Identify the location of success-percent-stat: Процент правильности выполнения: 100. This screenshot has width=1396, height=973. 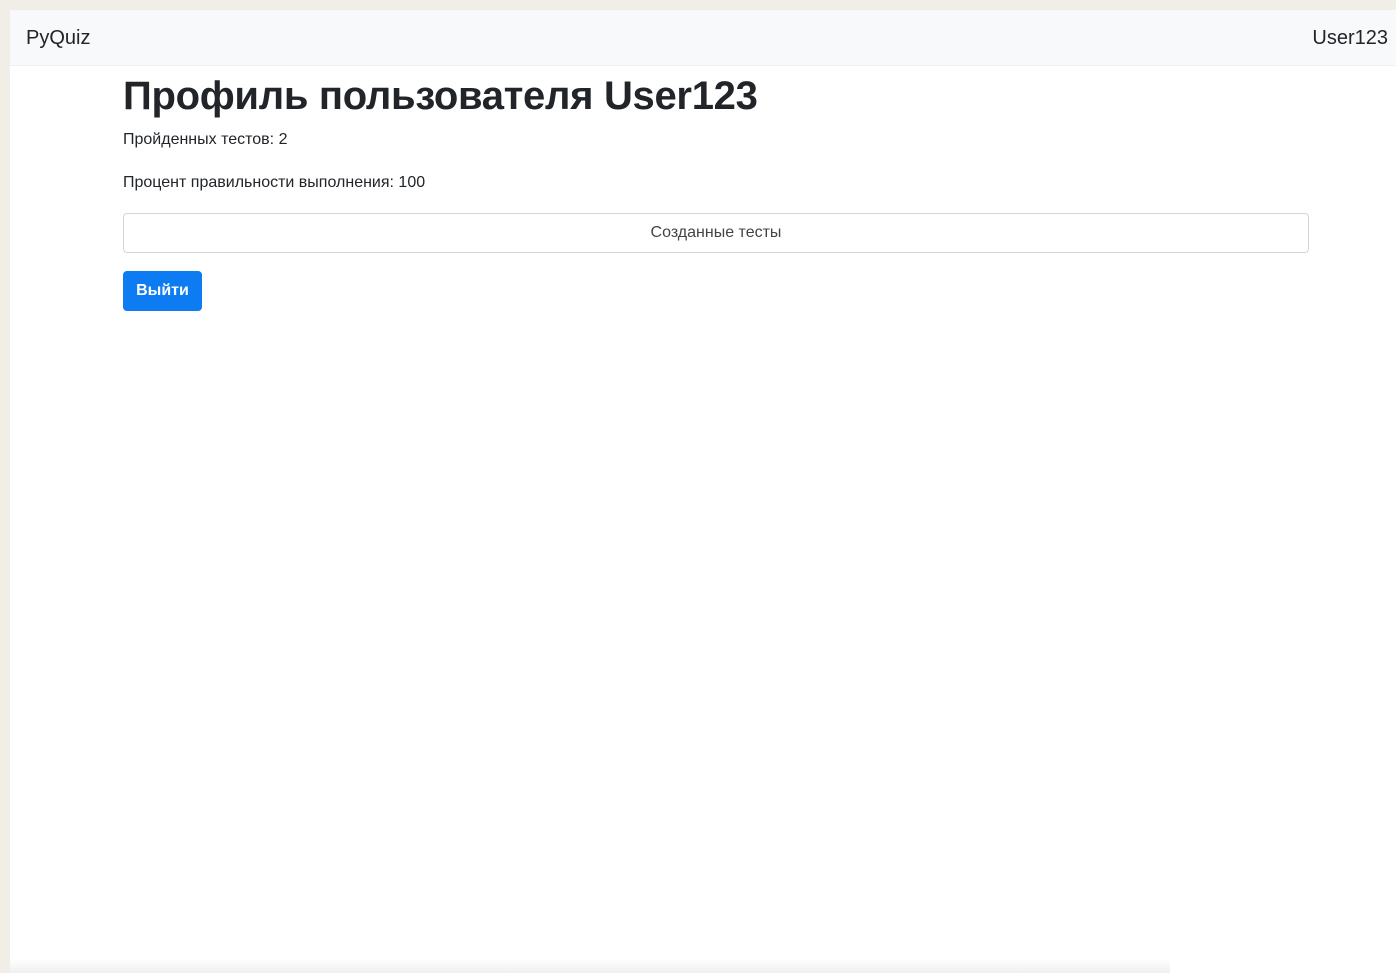
(274, 182).